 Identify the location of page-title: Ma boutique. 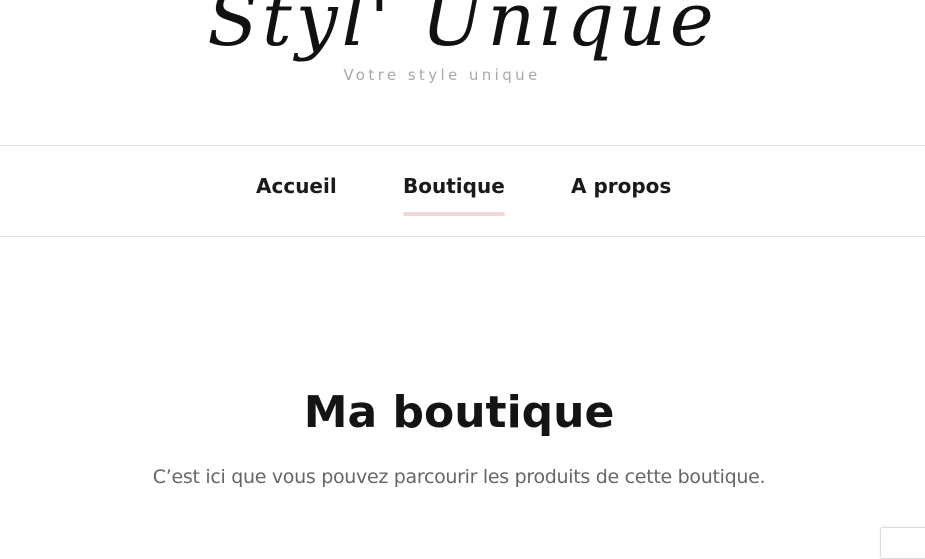
(459, 413).